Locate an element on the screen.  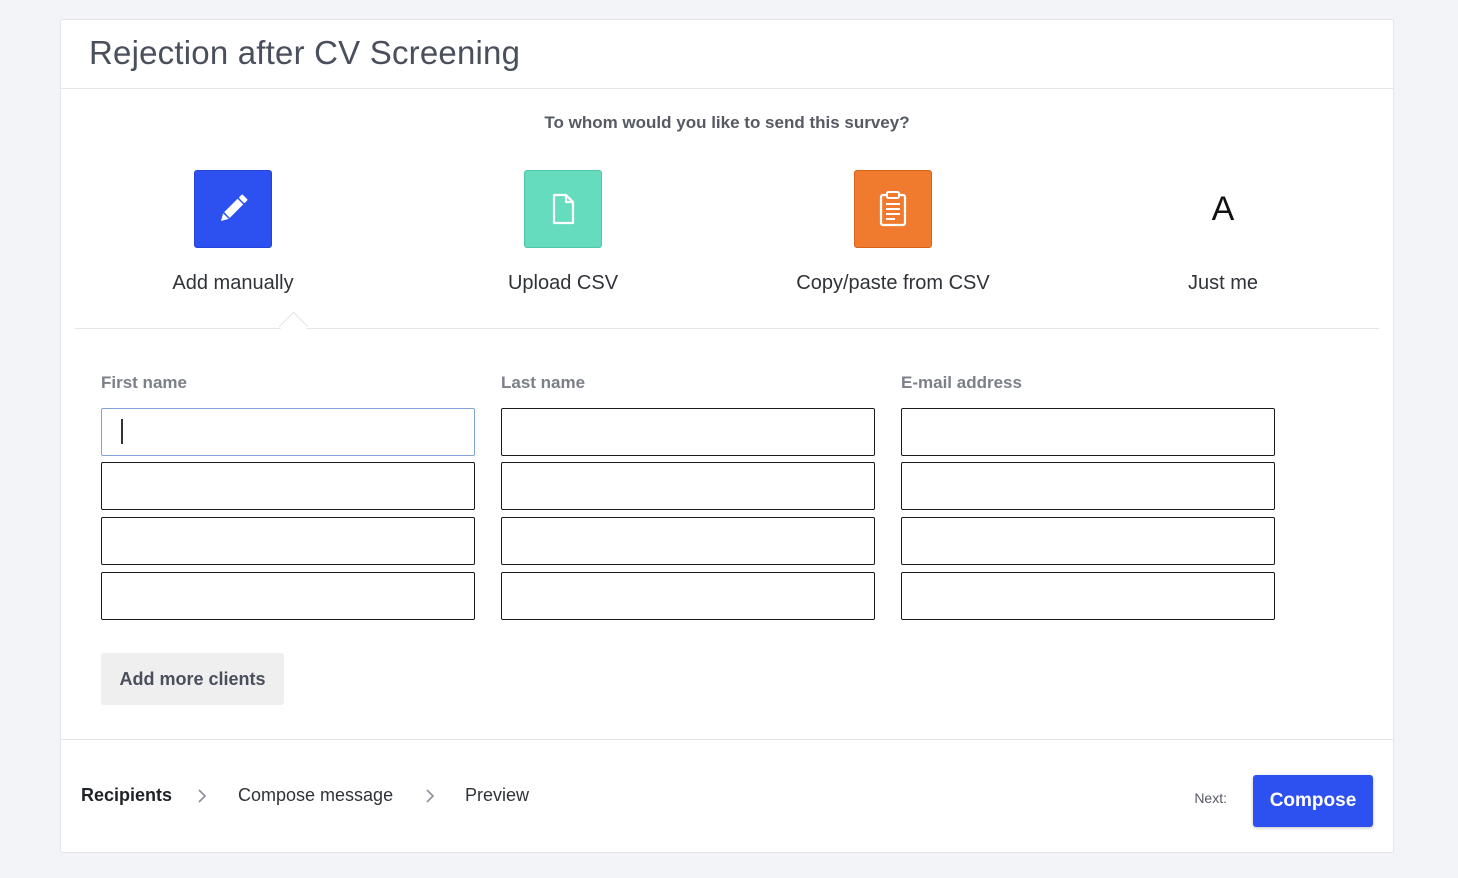
pencil-icon is located at coordinates (233, 209).